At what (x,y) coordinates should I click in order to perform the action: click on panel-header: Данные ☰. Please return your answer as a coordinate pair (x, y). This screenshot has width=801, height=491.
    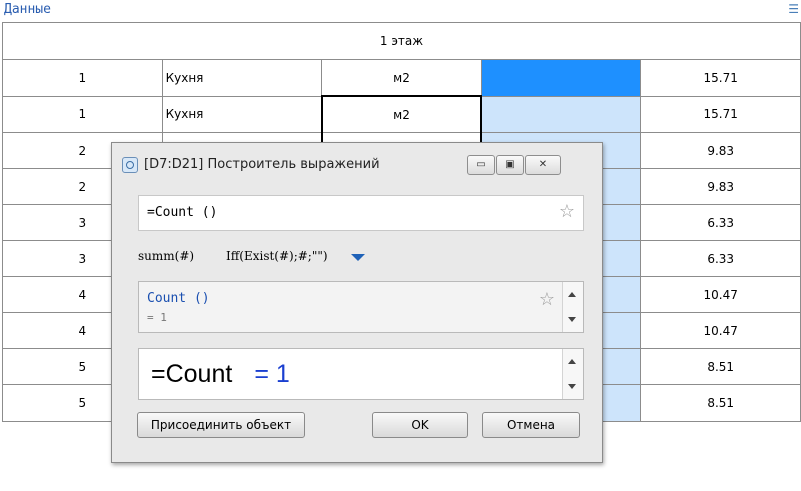
    Looking at the image, I should click on (400, 10).